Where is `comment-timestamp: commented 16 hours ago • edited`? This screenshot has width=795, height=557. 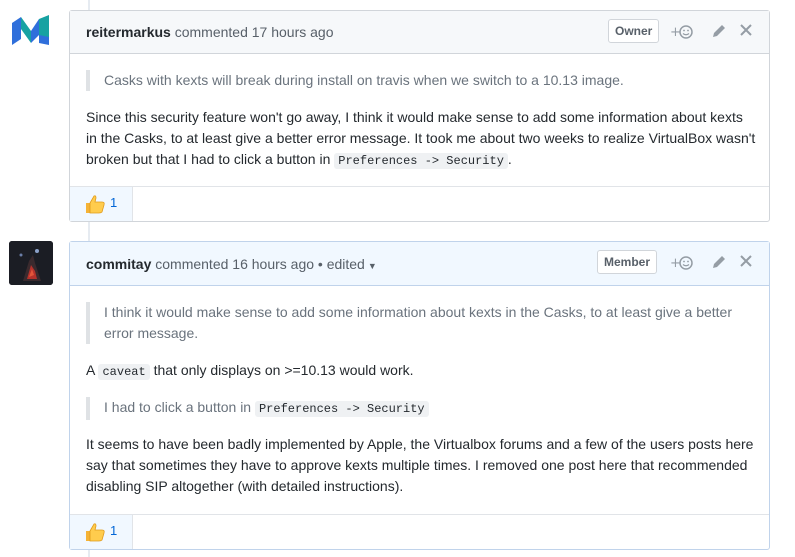
comment-timestamp: commented 16 hours ago • edited is located at coordinates (258, 264).